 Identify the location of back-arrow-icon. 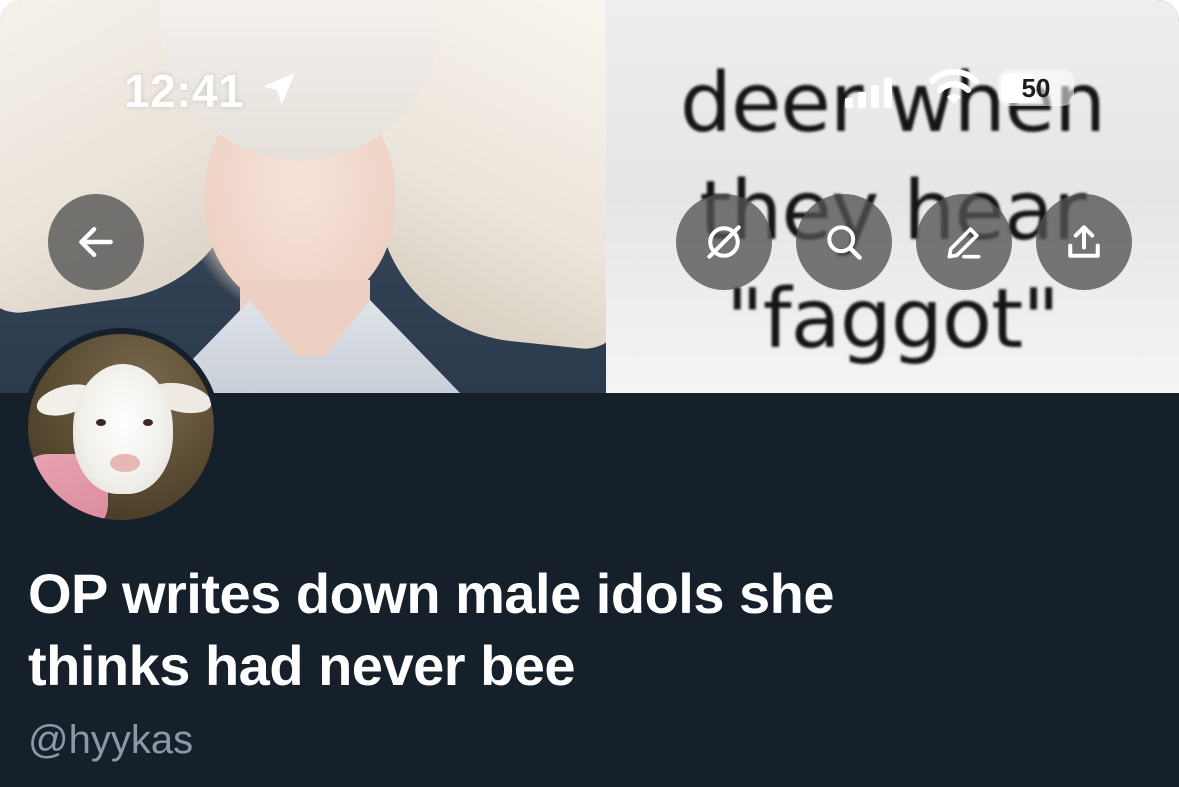
(96, 242).